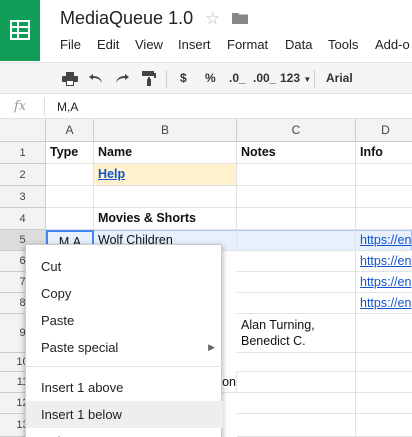 The height and width of the screenshot is (437, 412). Describe the element at coordinates (165, 153) in the screenshot. I see `cell-b1: Name` at that location.